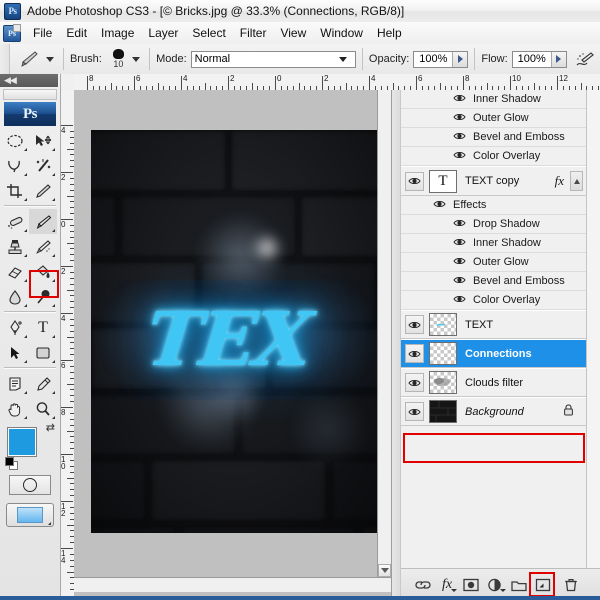 This screenshot has height=600, width=600. Describe the element at coordinates (30, 94) in the screenshot. I see `toolbox-grip` at that location.